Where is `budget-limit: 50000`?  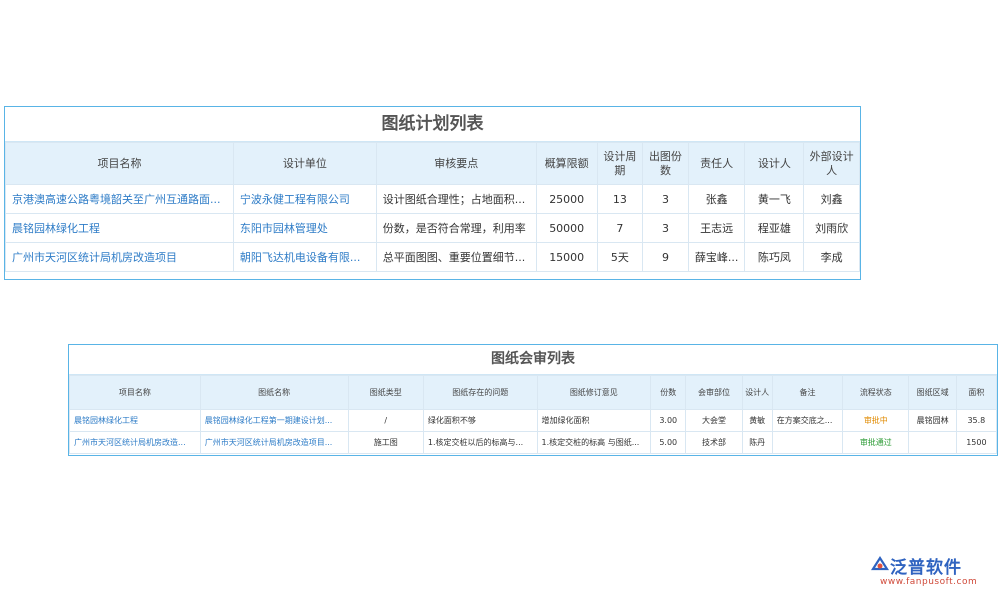 budget-limit: 50000 is located at coordinates (566, 228).